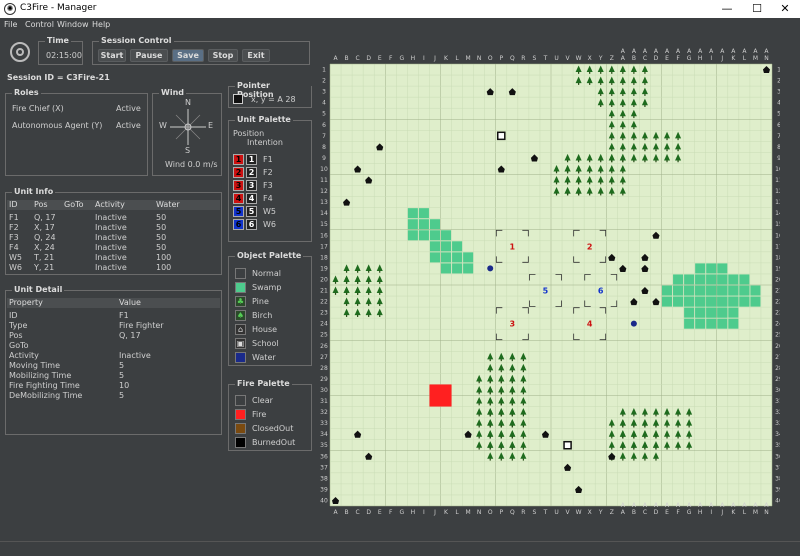  I want to click on unit-marker-5: 5, so click(546, 291).